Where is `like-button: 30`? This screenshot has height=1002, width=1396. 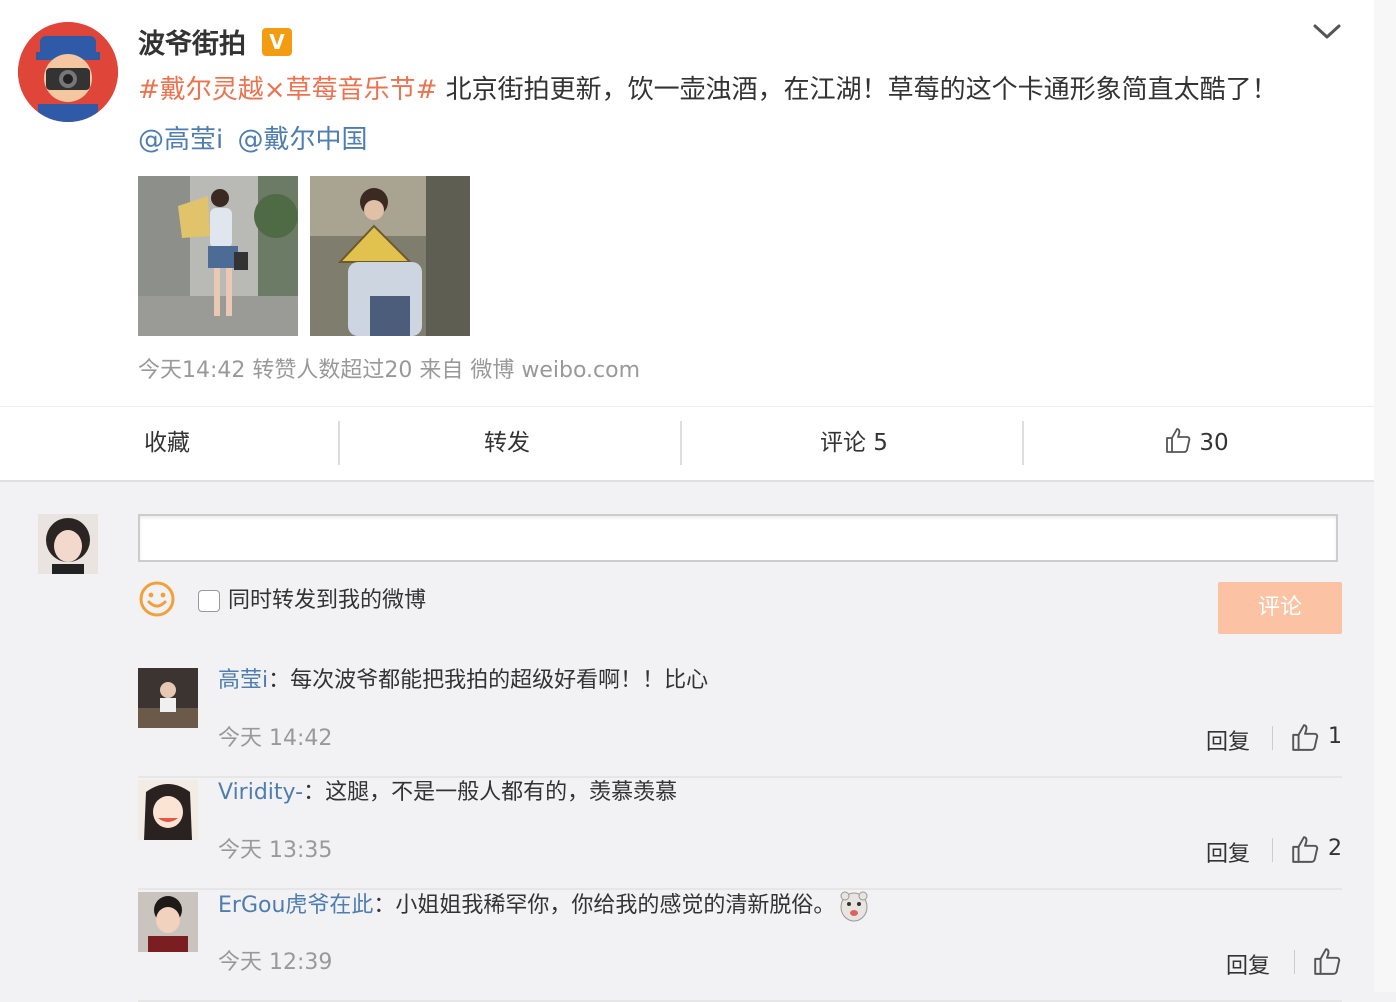 like-button: 30 is located at coordinates (1196, 444).